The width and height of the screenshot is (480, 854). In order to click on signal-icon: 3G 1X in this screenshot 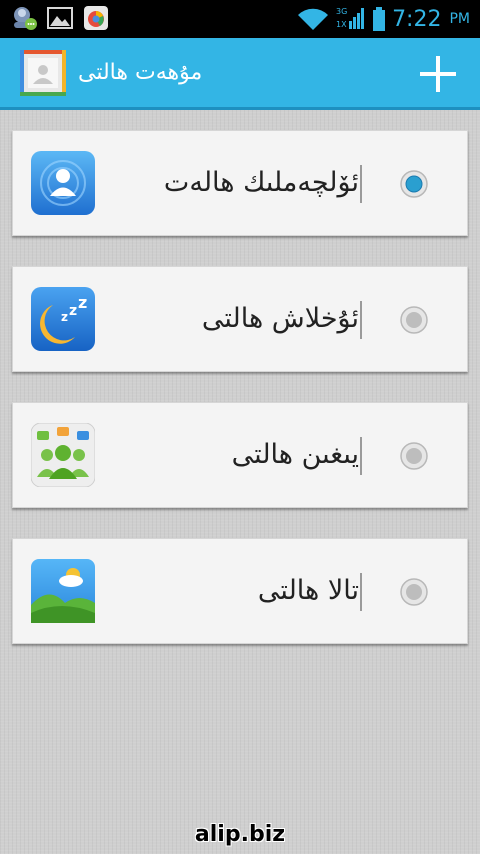, I will do `click(350, 18)`.